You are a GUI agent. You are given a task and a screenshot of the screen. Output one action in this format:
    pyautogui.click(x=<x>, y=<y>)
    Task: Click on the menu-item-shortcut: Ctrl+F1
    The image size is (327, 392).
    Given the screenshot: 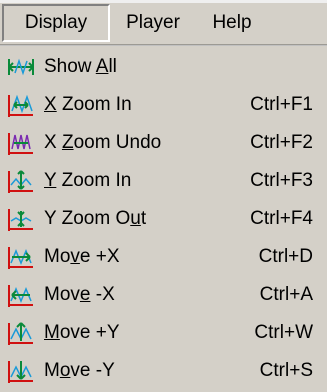 What is the action you would take?
    pyautogui.click(x=281, y=104)
    